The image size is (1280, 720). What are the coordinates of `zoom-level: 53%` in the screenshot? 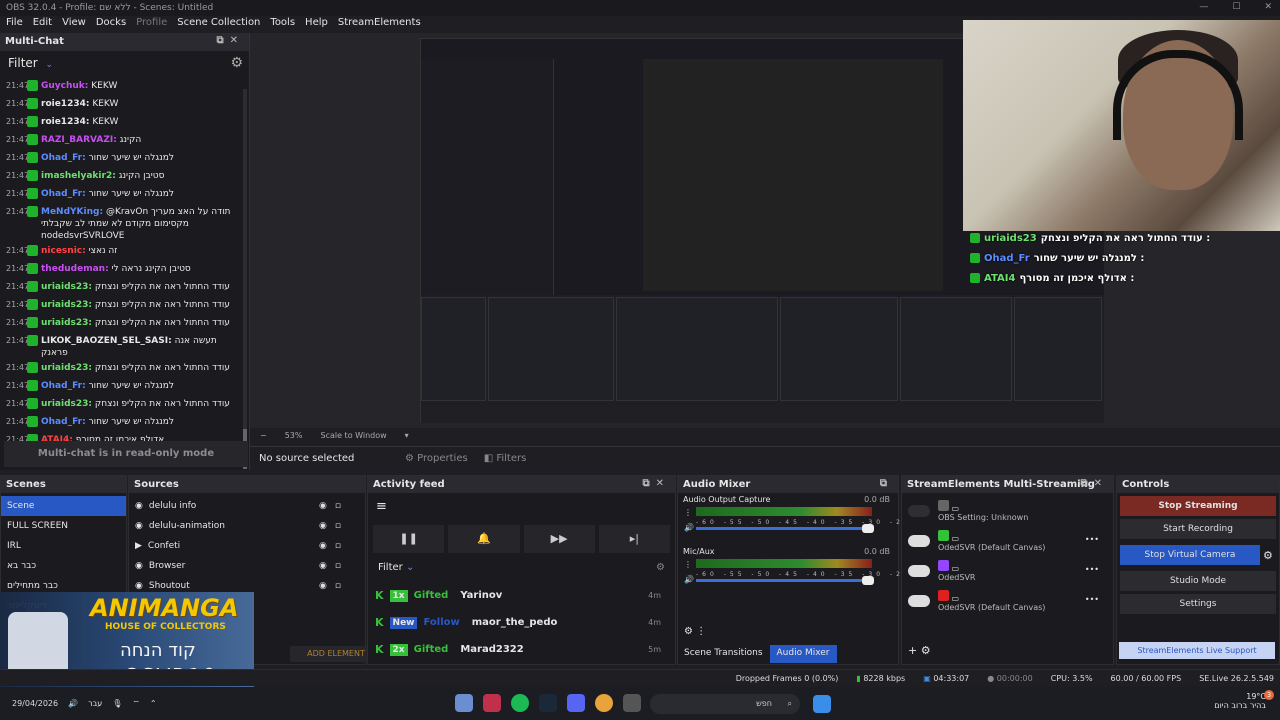 It's located at (294, 437).